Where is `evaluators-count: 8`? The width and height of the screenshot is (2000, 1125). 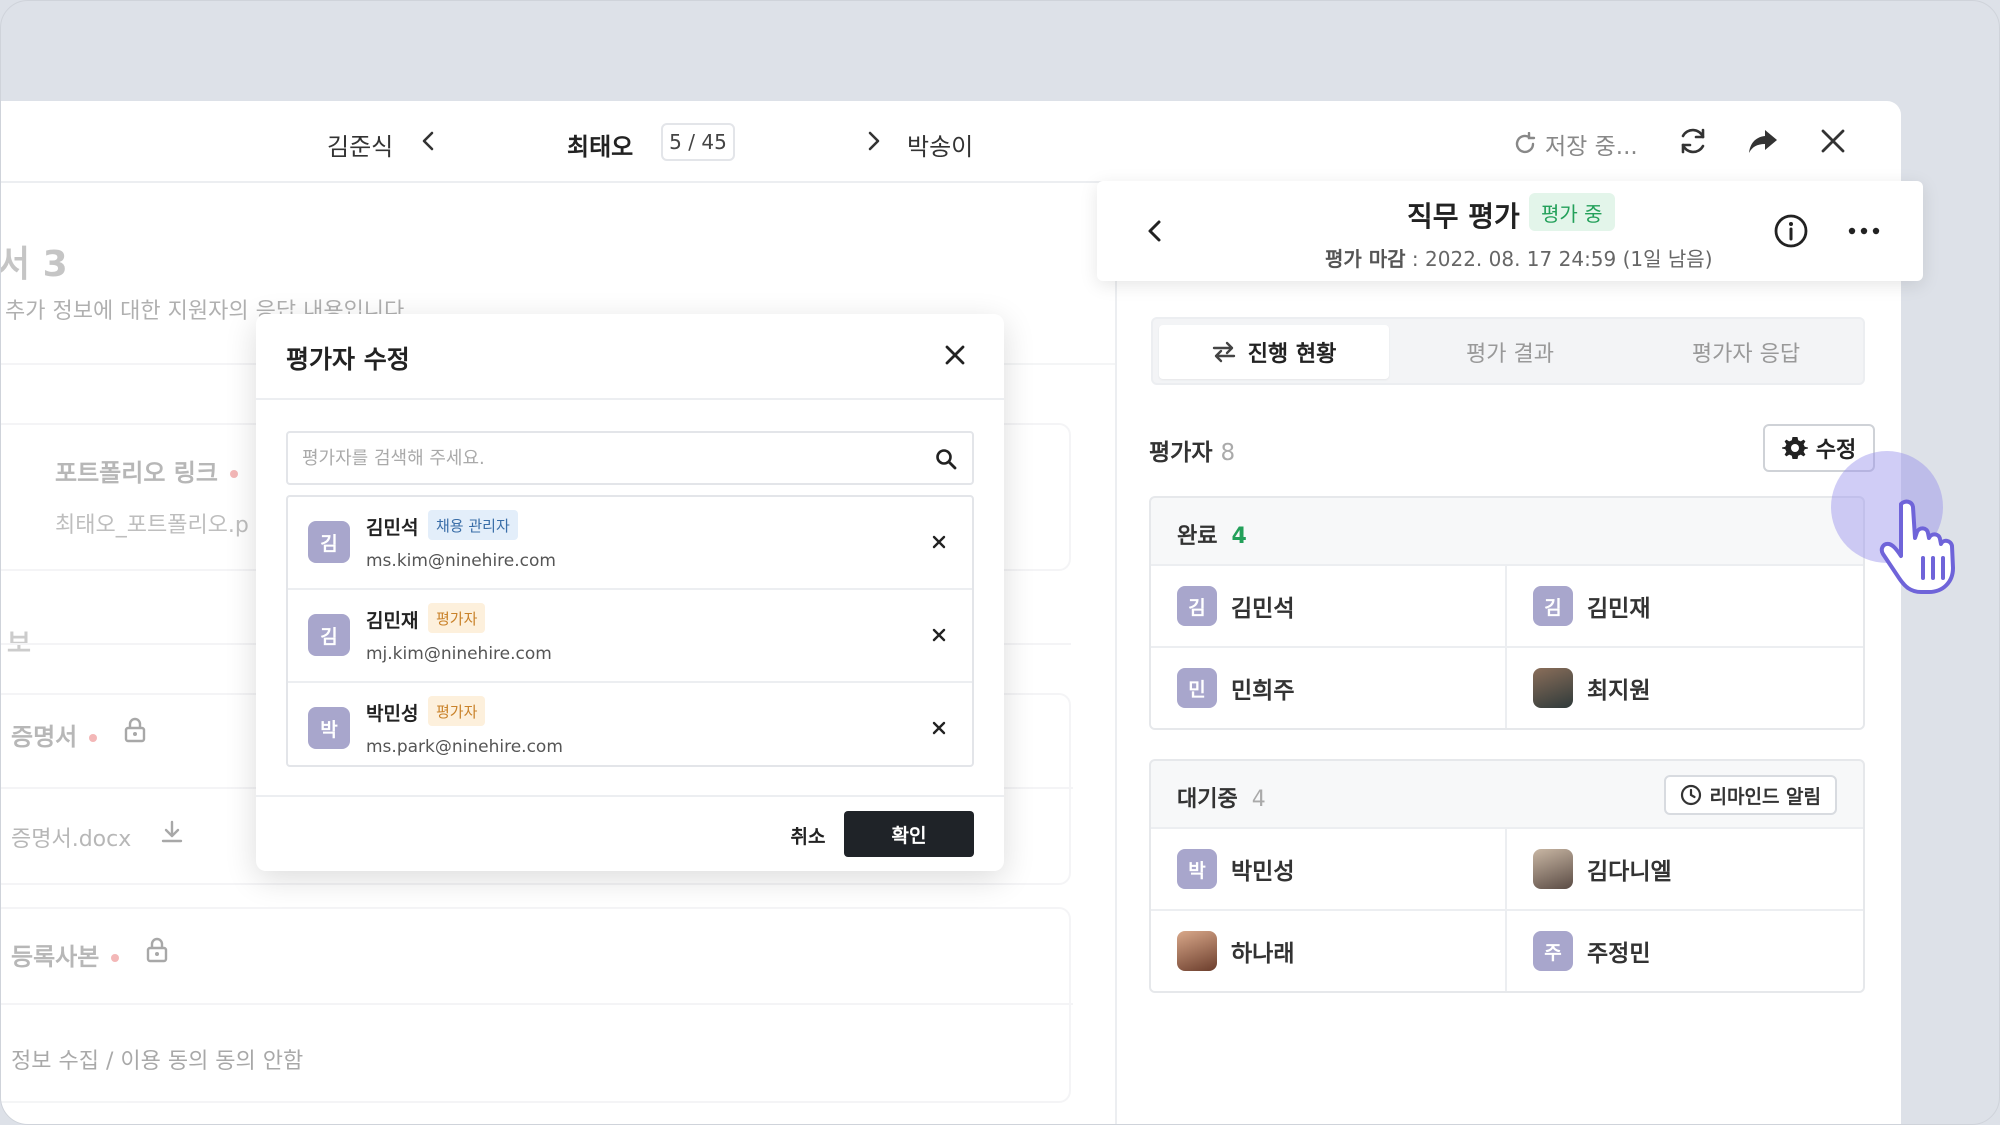
evaluators-count: 8 is located at coordinates (1228, 453).